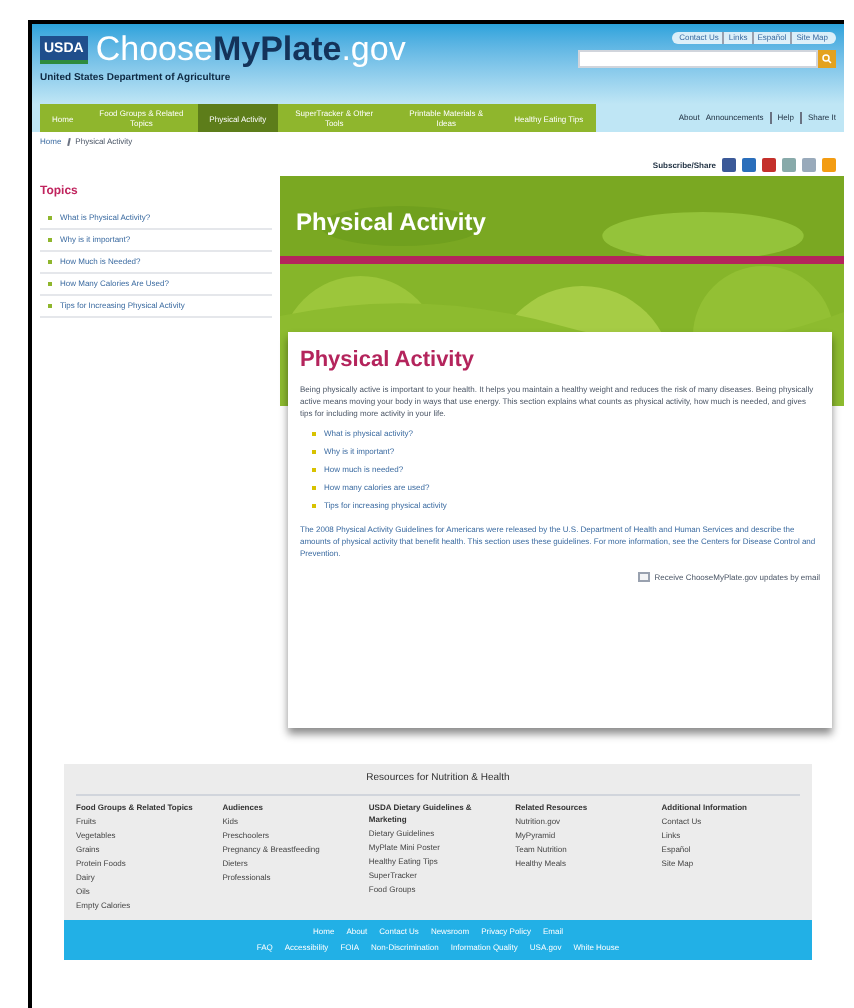  I want to click on site-logo: ChooseMyPlate.gov, so click(250, 49).